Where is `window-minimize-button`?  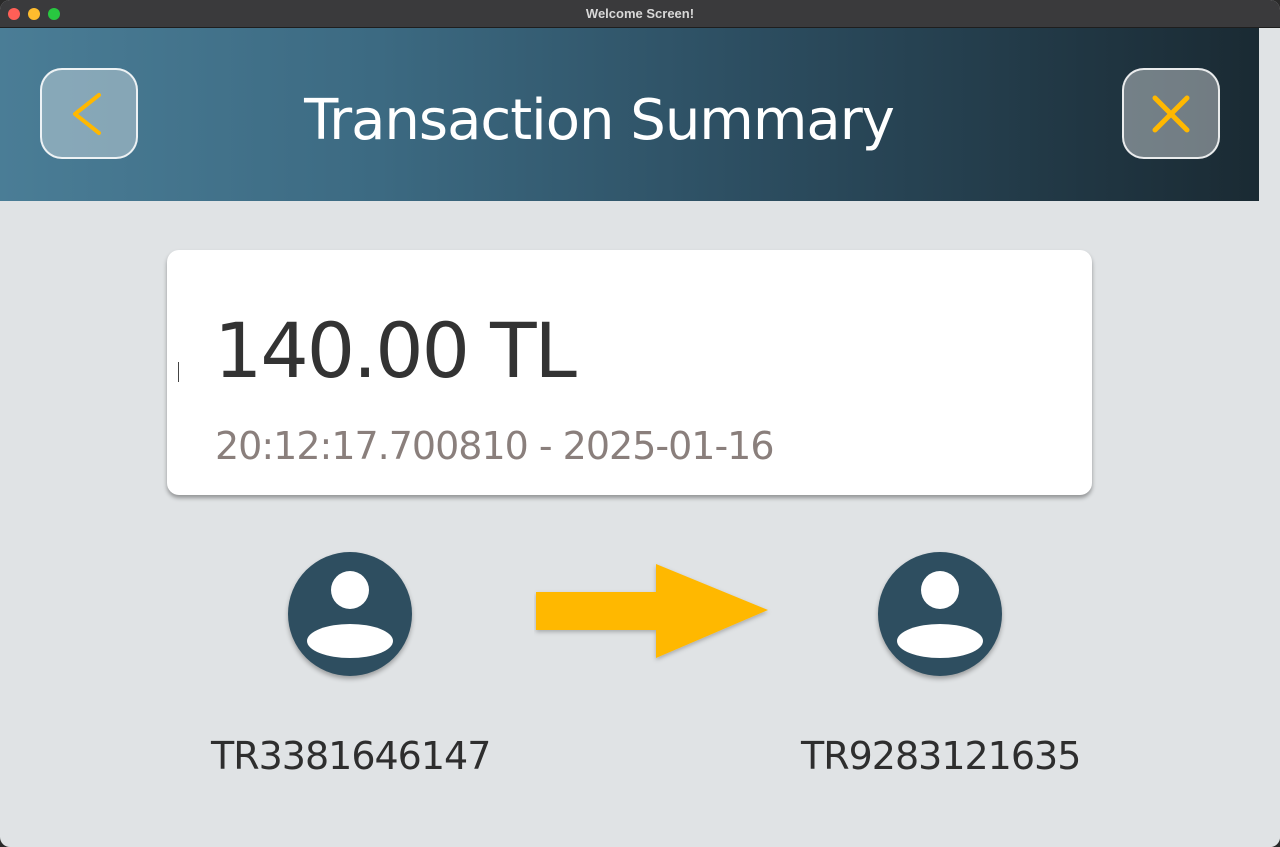 window-minimize-button is located at coordinates (34, 14).